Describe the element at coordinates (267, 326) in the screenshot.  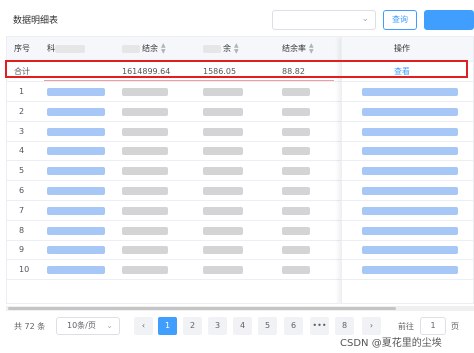
I see `page-button-5: 5` at that location.